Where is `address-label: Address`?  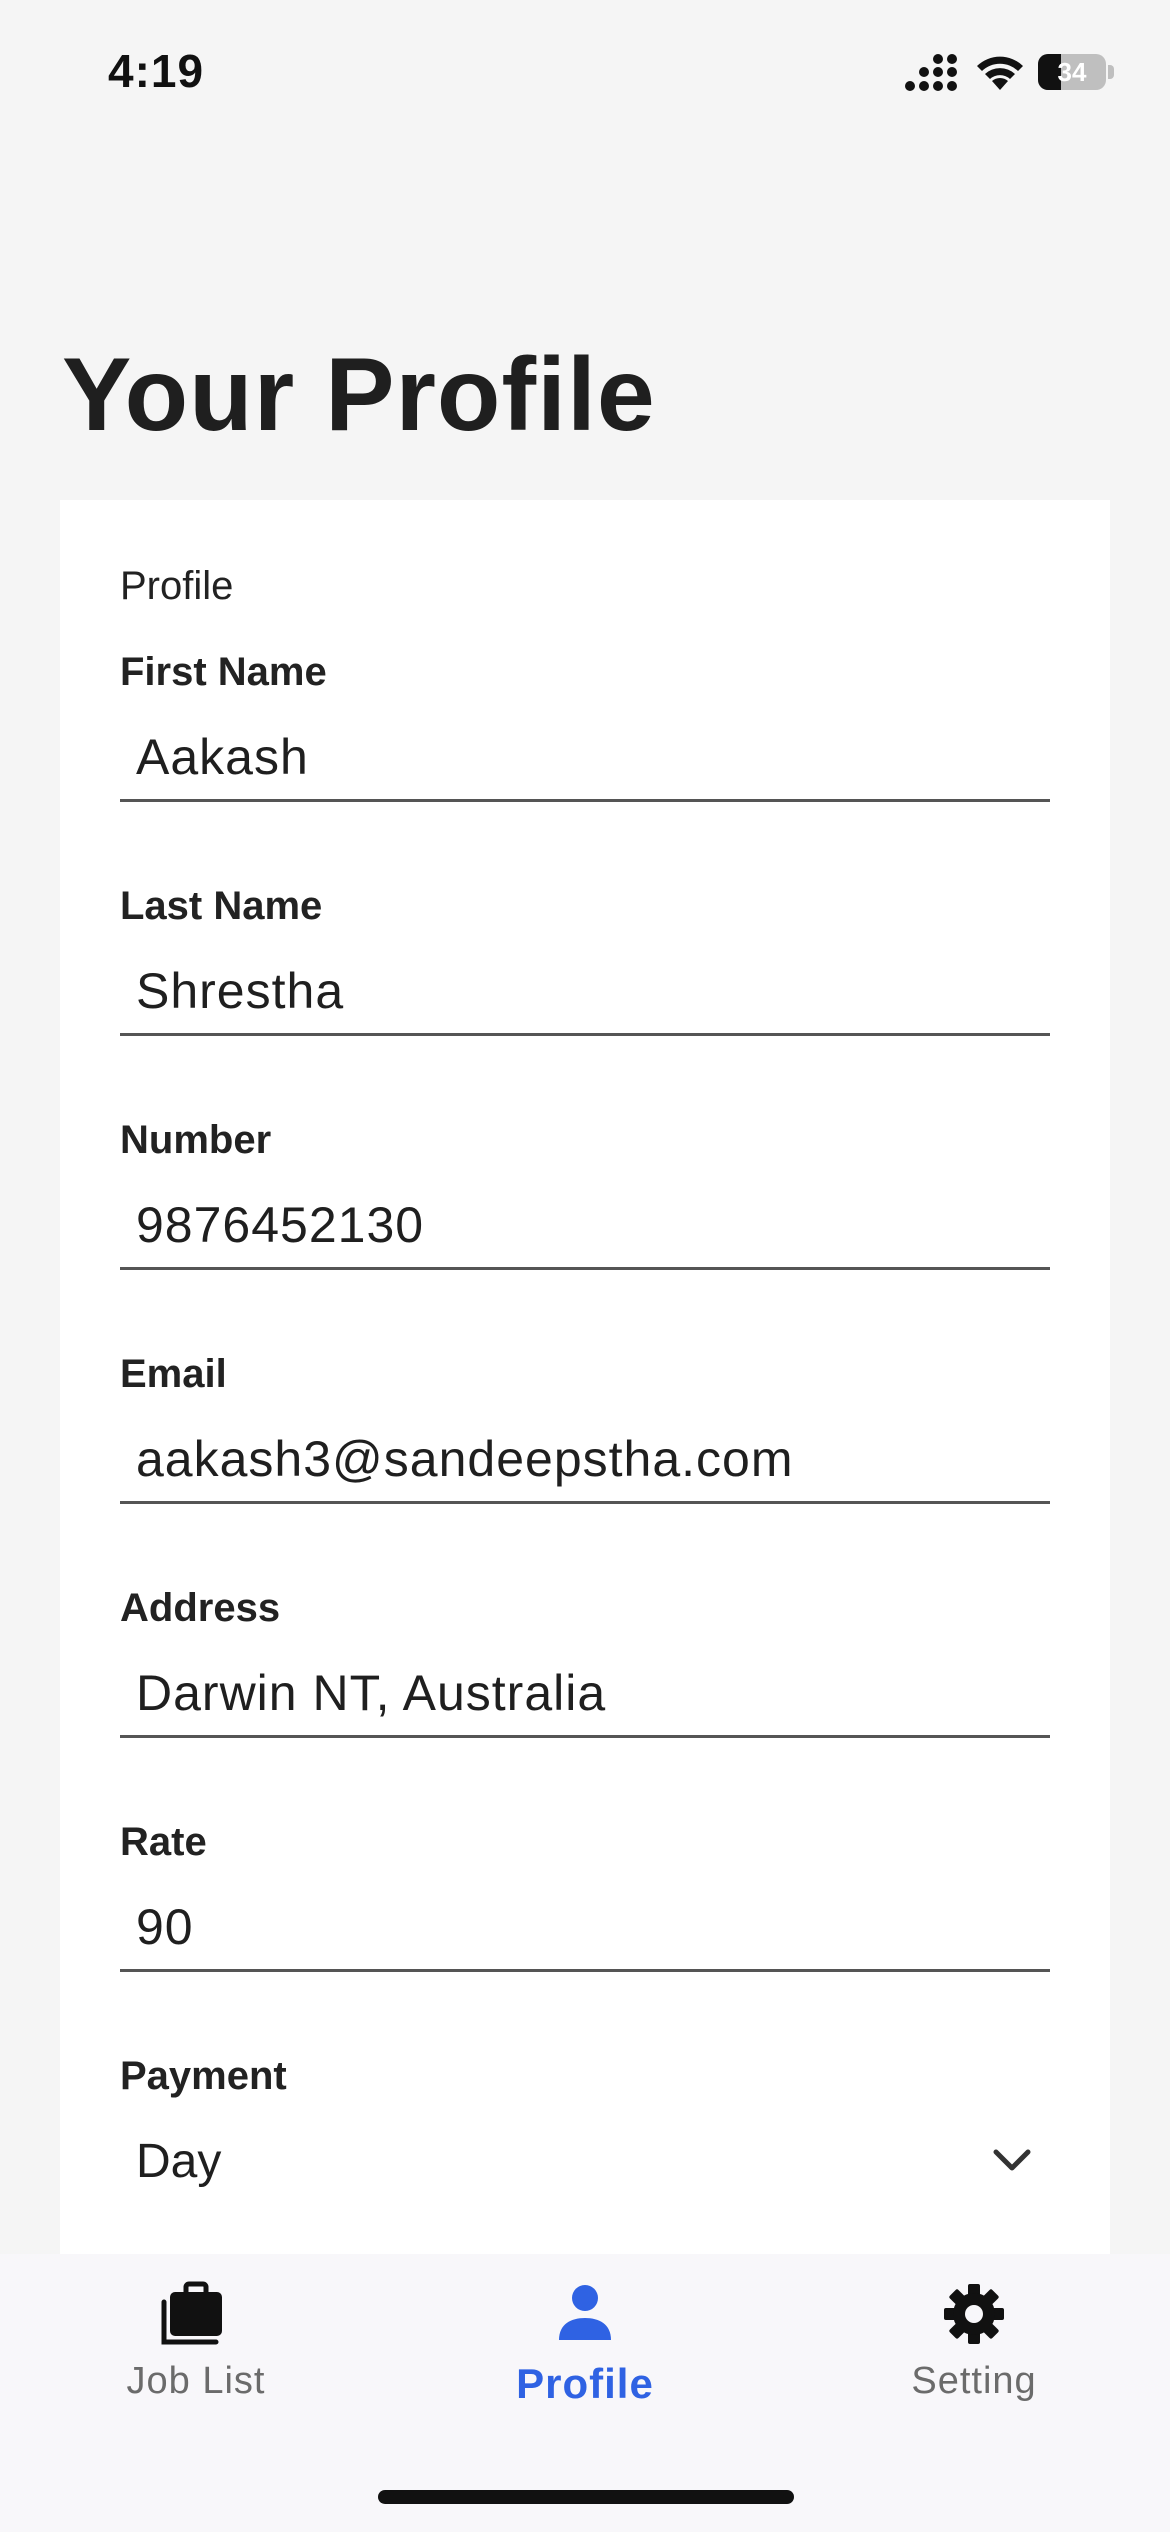 address-label: Address is located at coordinates (200, 1608).